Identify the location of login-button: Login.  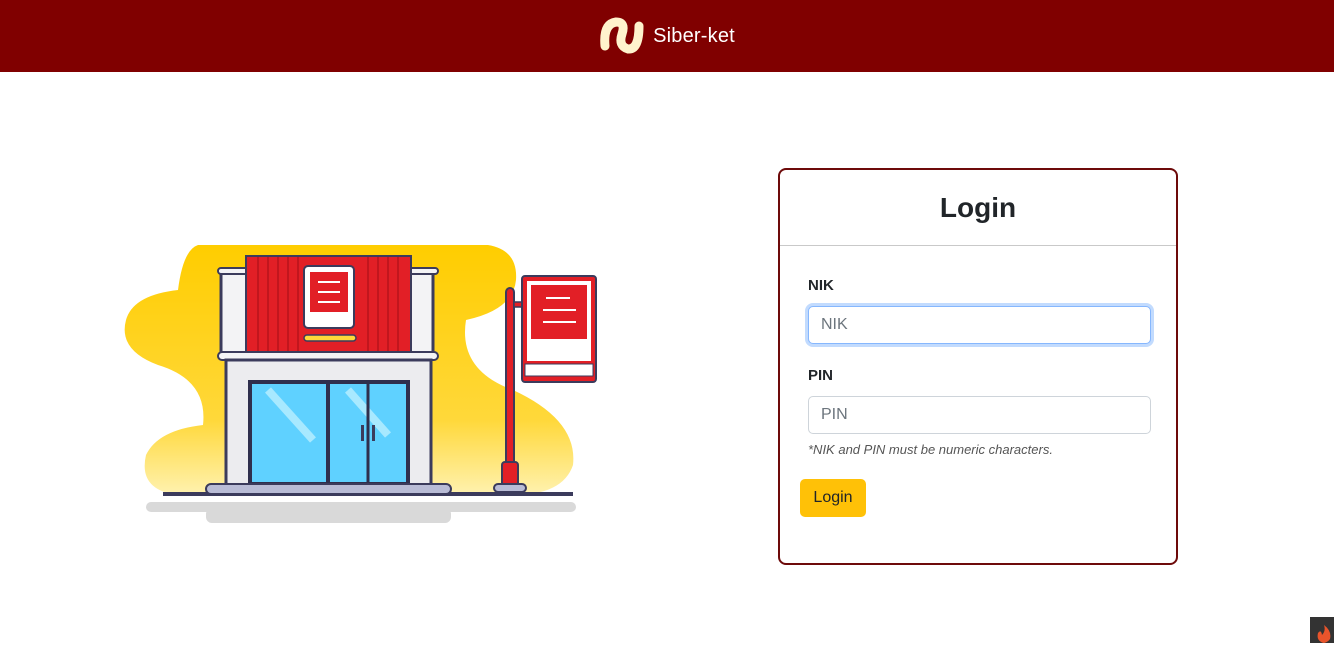
(833, 498).